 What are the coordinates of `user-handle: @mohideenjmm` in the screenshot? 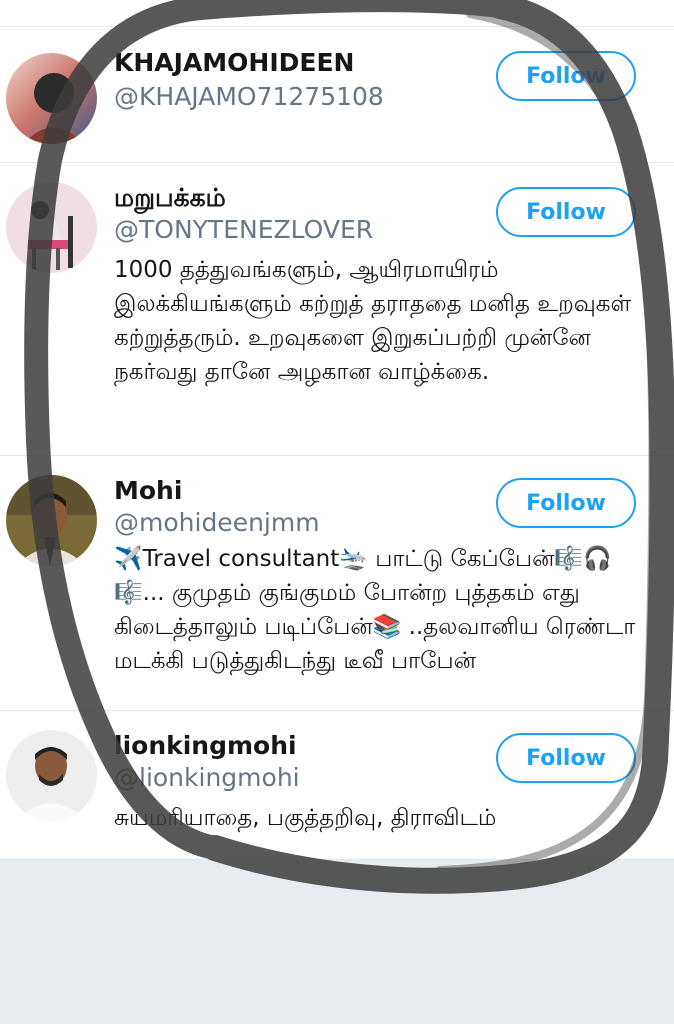 It's located at (217, 523).